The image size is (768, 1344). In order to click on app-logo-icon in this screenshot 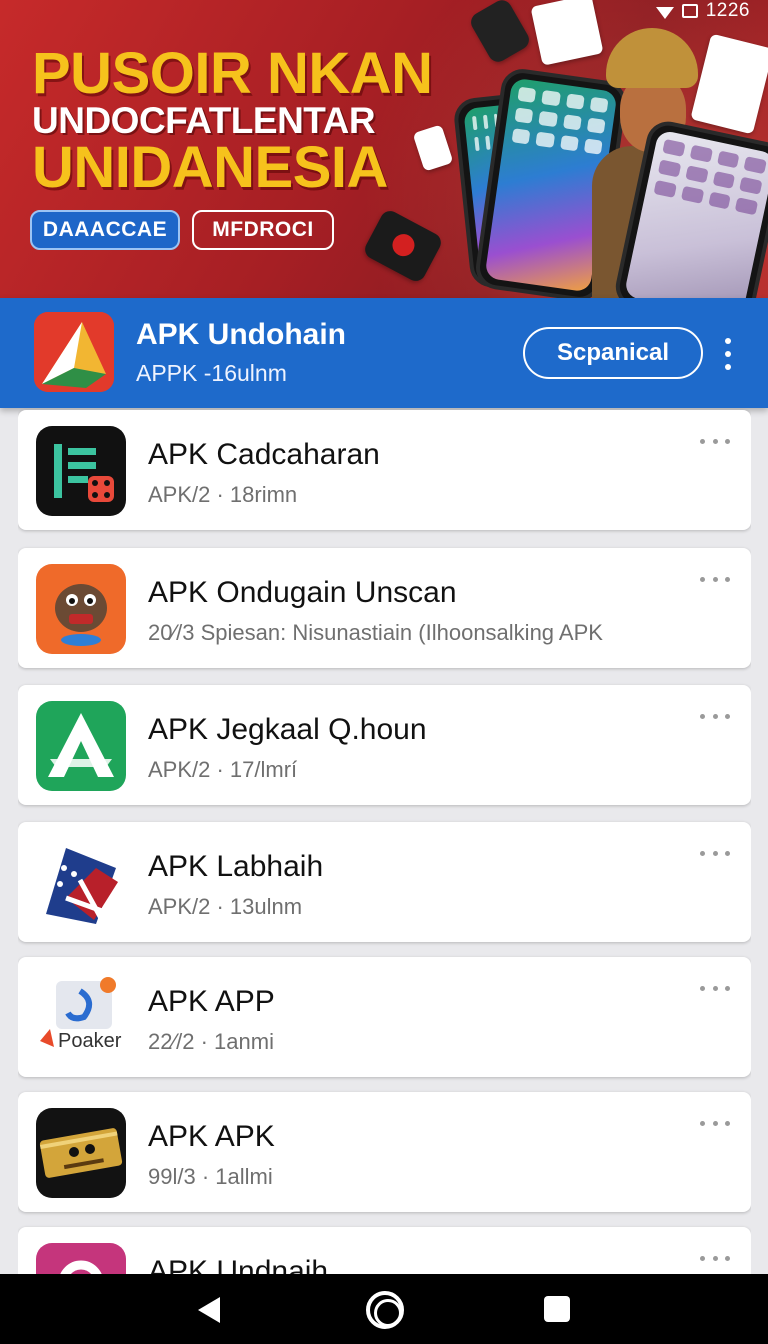, I will do `click(74, 352)`.